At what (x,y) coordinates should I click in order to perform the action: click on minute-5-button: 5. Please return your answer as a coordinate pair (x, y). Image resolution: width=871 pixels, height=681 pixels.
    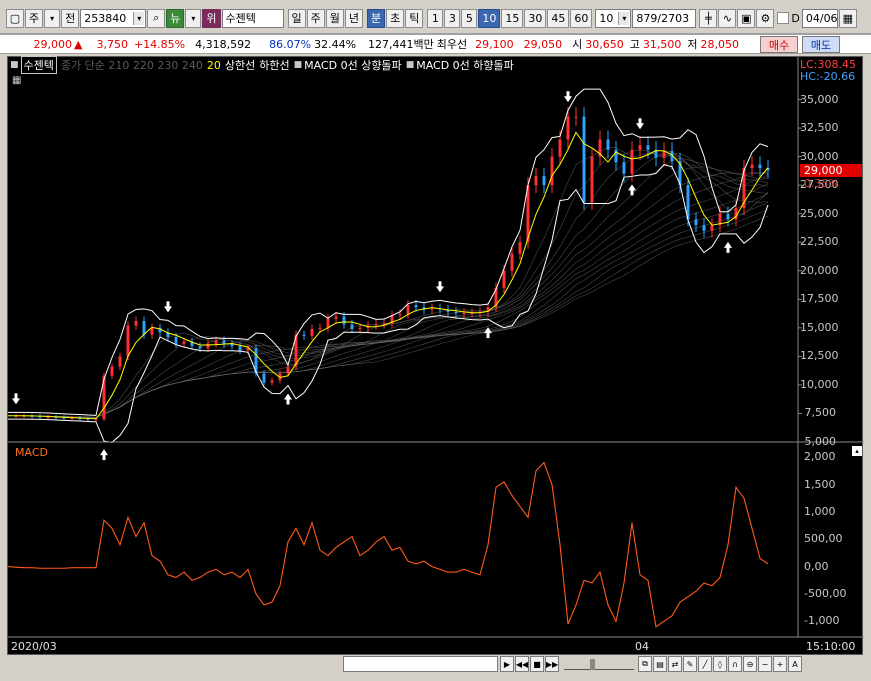
    Looking at the image, I should click on (469, 18).